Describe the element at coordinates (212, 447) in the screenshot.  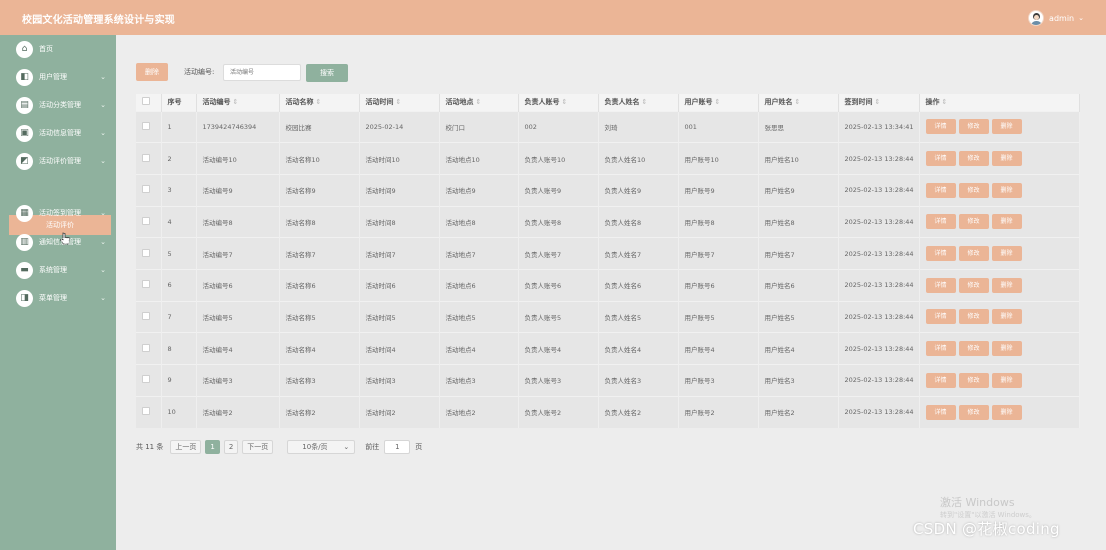
I see `page-button-1: 1` at that location.